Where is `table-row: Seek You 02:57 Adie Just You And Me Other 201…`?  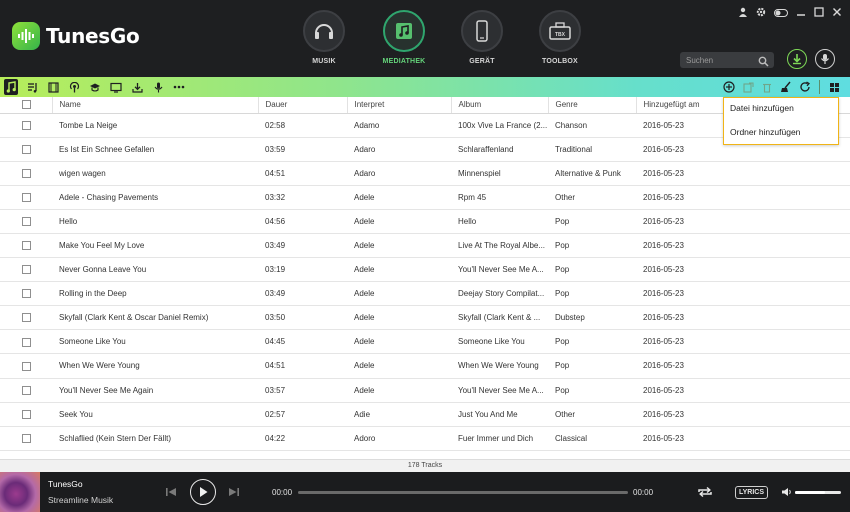
table-row: Seek You 02:57 Adie Just You And Me Other 201… is located at coordinates (425, 414).